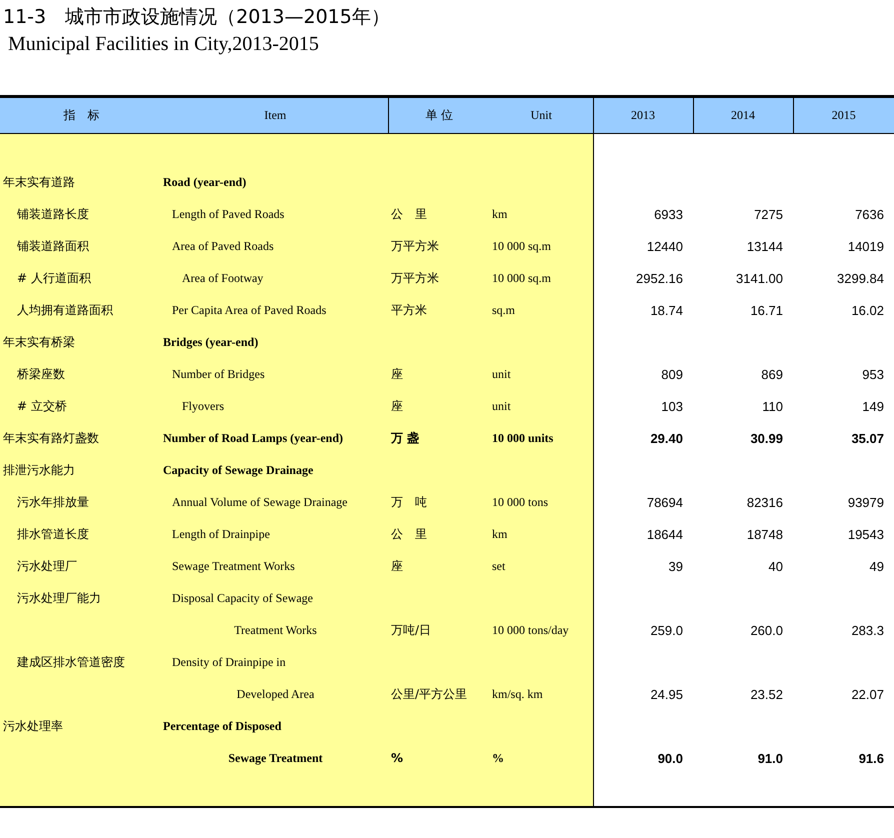  I want to click on table-cell-text: 91.0, so click(770, 759).